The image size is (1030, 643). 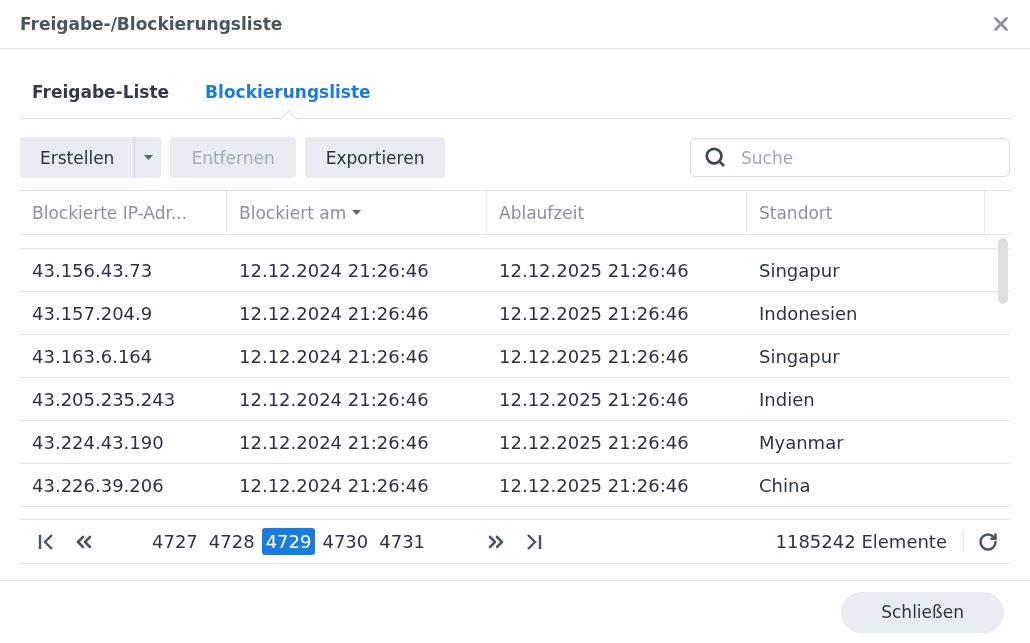 I want to click on toolbar-button: Exportieren, so click(x=375, y=157).